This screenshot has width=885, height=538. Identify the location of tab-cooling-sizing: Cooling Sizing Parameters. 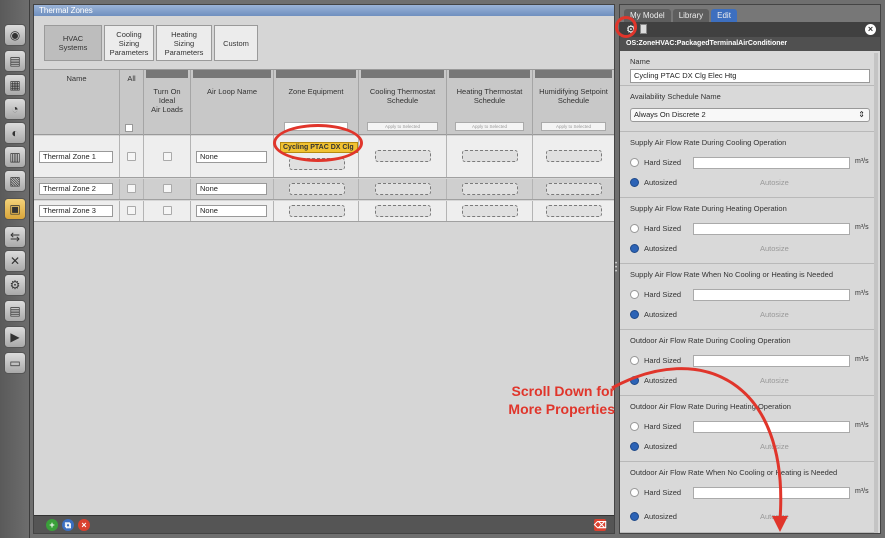
(129, 43).